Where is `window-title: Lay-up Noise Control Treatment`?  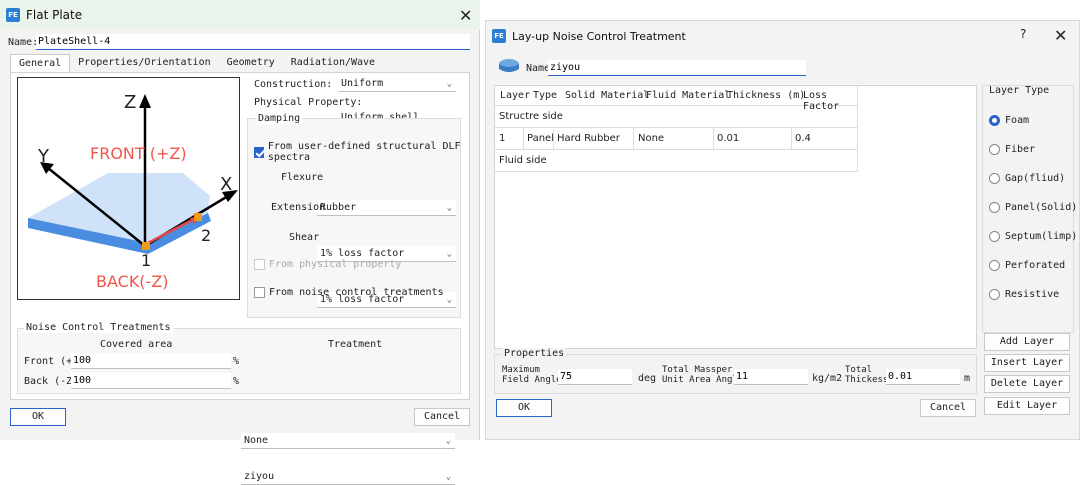 window-title: Lay-up Noise Control Treatment is located at coordinates (599, 36).